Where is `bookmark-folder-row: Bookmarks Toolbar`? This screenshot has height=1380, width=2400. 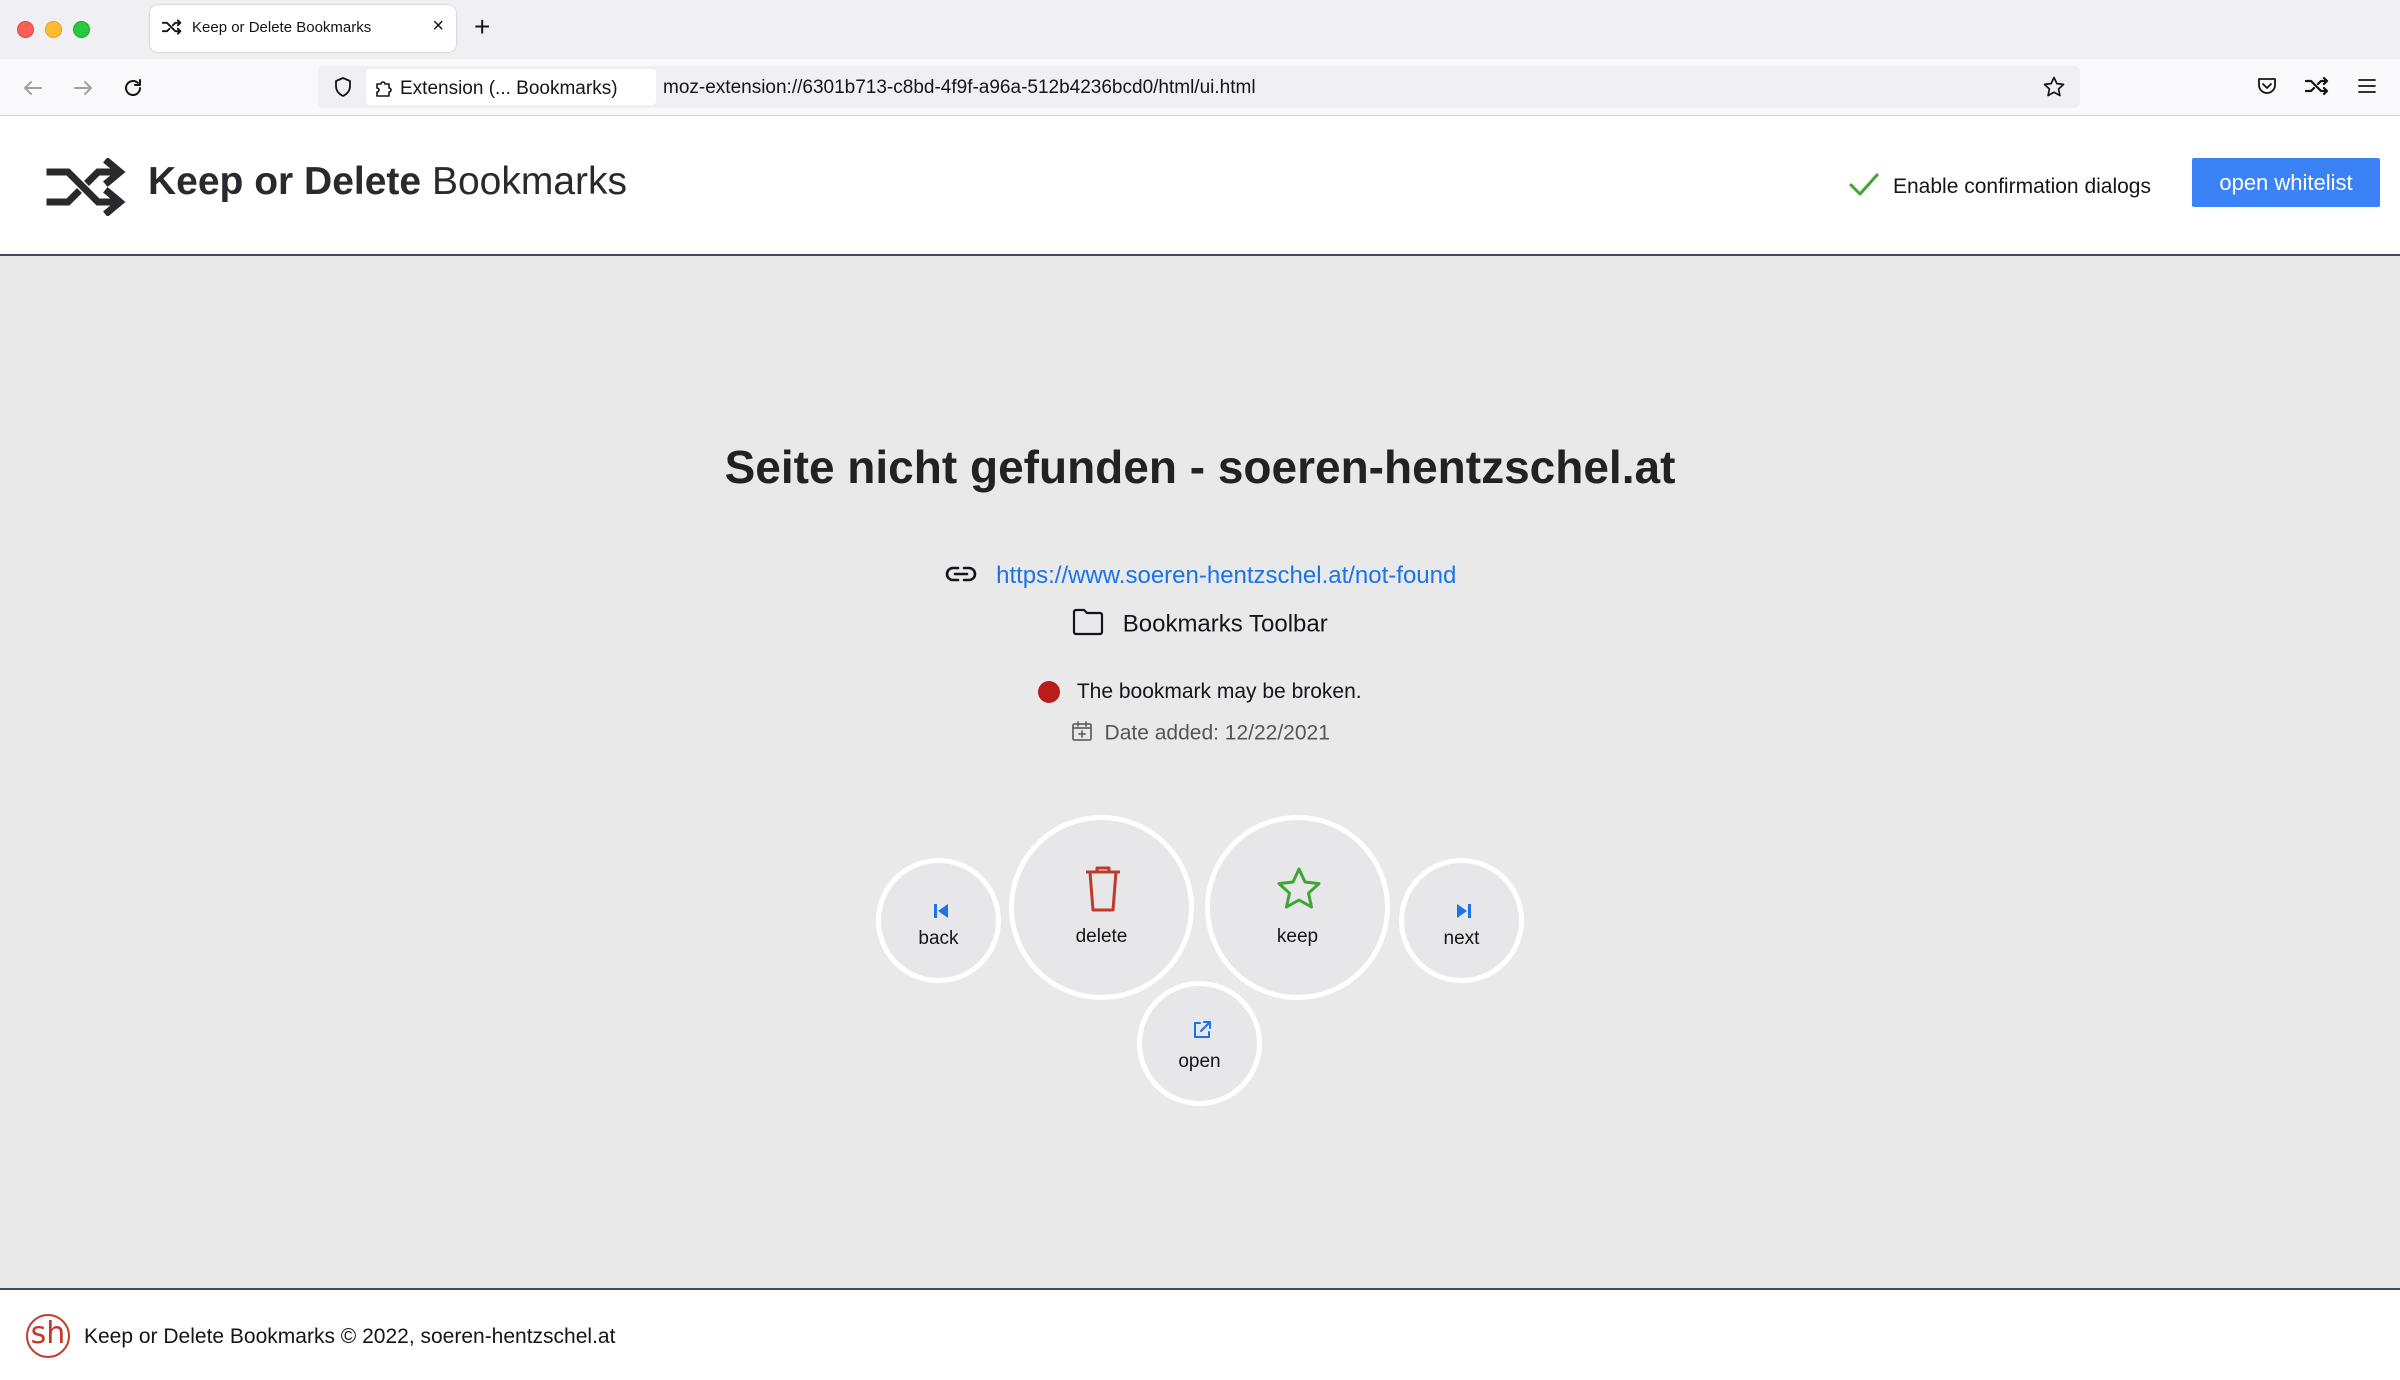
bookmark-folder-row: Bookmarks Toolbar is located at coordinates (1200, 624).